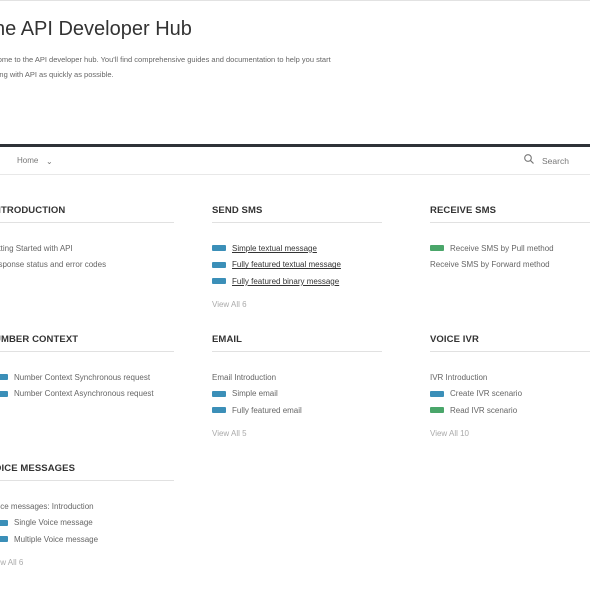 The height and width of the screenshot is (590, 590). I want to click on navbar: Home ⌄ Search, so click(295, 159).